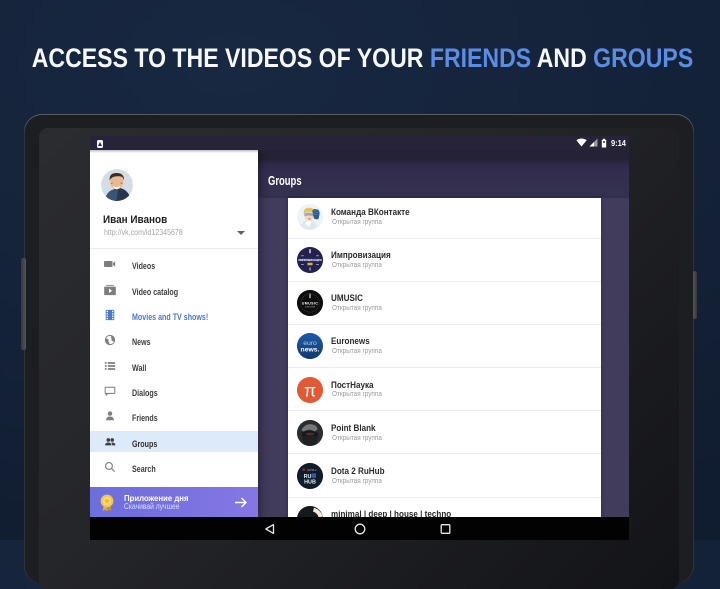 Image resolution: width=720 pixels, height=589 pixels. What do you see at coordinates (309, 260) in the screenshot?
I see `svg-text: ИМПРОВИЗАЦИЯ` at bounding box center [309, 260].